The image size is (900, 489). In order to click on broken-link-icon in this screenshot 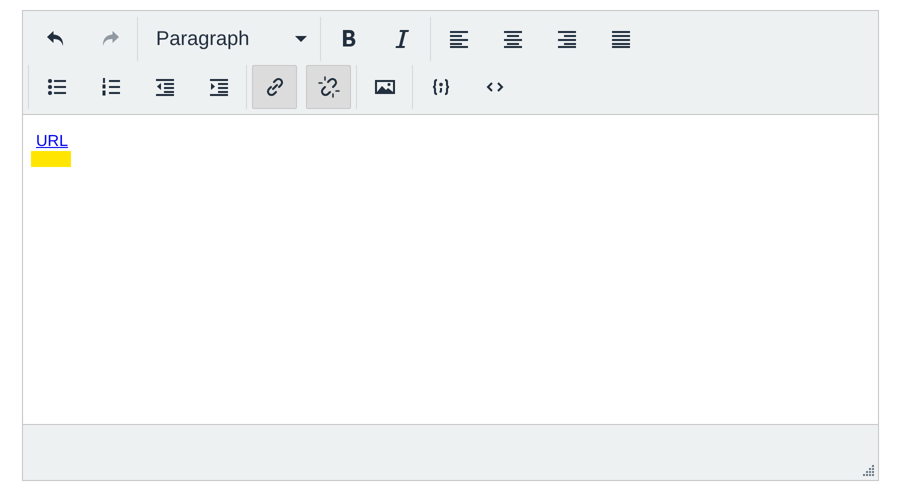, I will do `click(328, 87)`.